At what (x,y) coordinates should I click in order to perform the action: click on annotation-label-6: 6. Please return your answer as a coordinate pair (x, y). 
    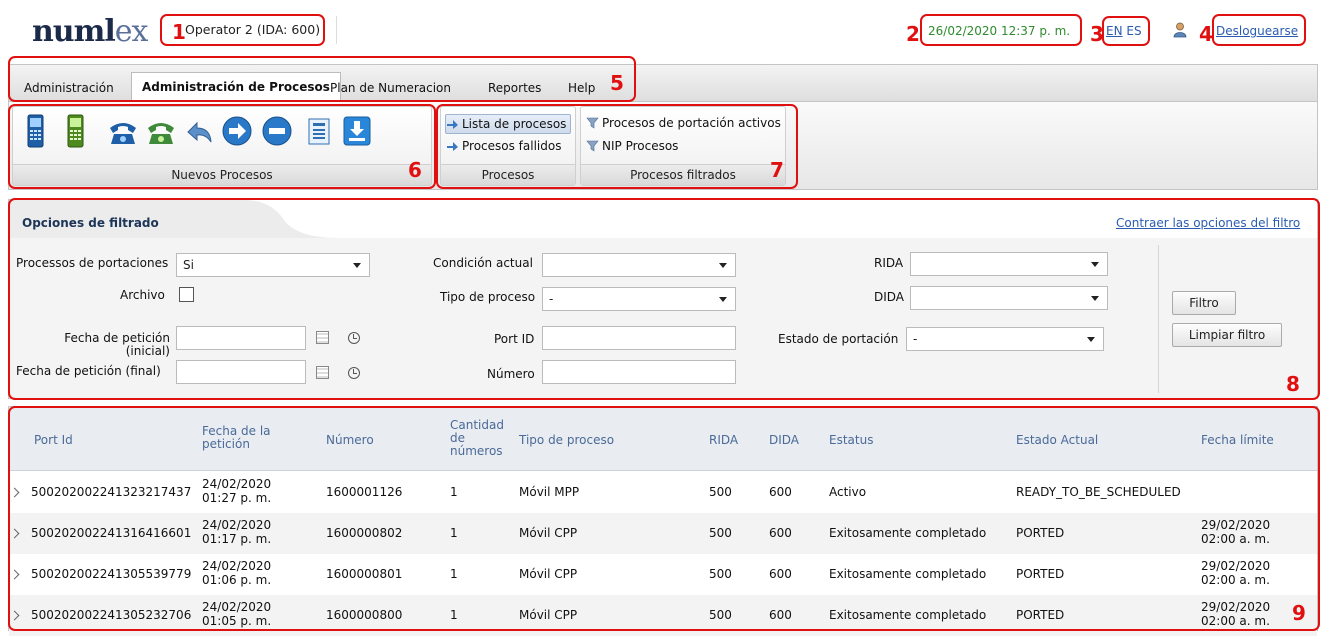
    Looking at the image, I should click on (415, 170).